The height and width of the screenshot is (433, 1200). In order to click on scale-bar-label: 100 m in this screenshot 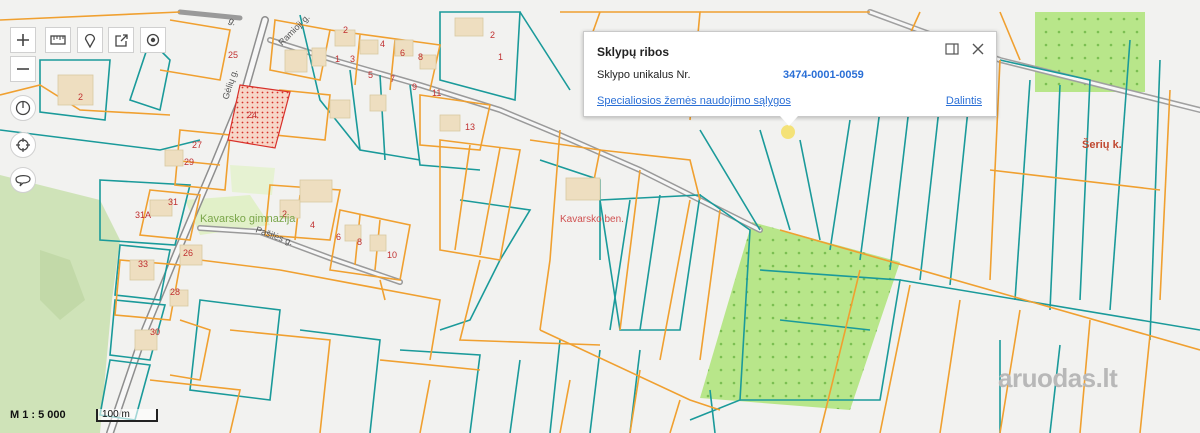, I will do `click(116, 414)`.